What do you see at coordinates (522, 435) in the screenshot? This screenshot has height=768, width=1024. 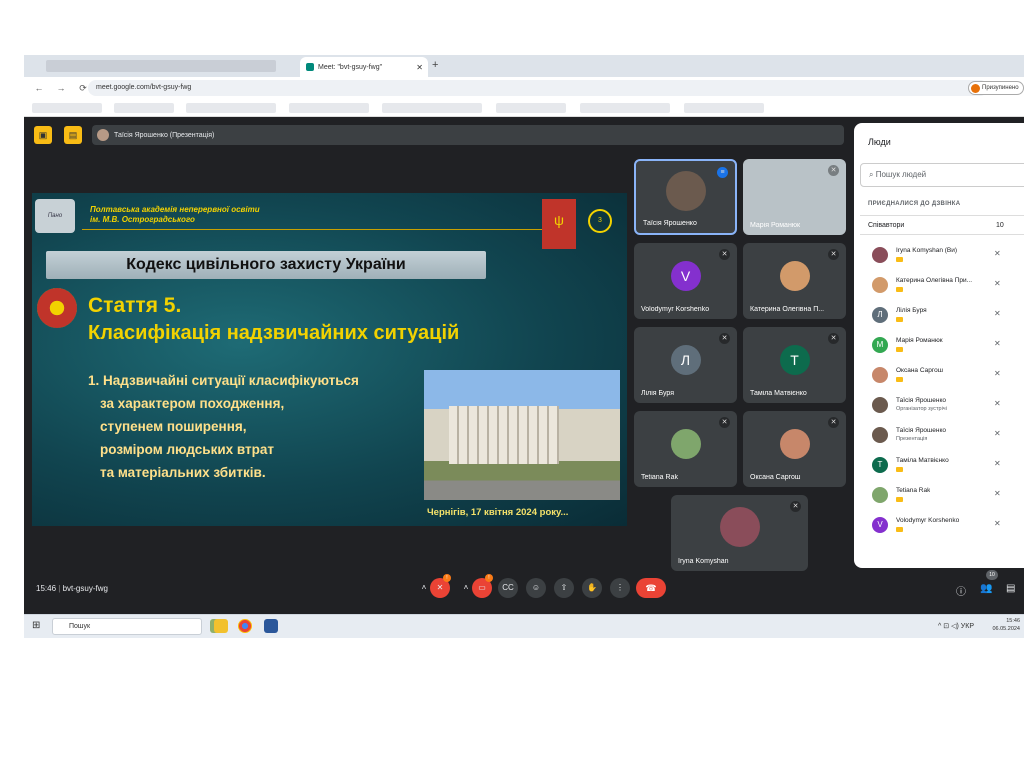 I see `chernihiv-photo` at bounding box center [522, 435].